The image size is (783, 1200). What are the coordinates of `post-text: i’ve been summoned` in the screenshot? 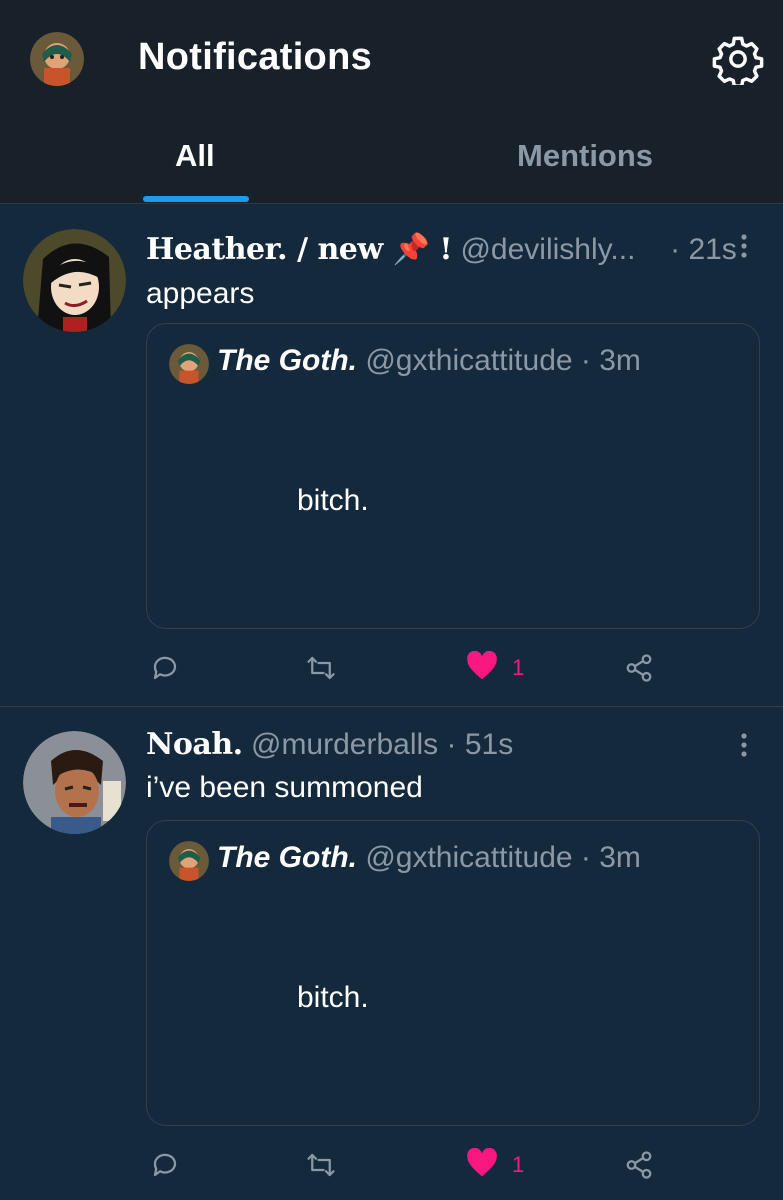 It's located at (284, 787).